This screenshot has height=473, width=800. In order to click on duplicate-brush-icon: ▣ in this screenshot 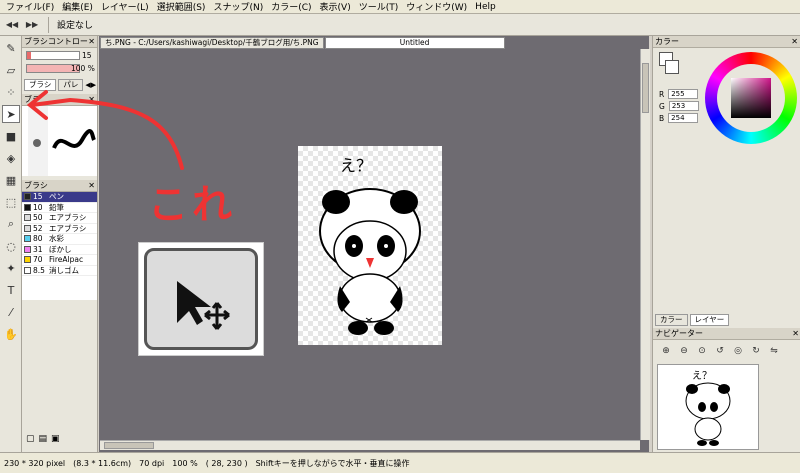, I will do `click(55, 439)`.